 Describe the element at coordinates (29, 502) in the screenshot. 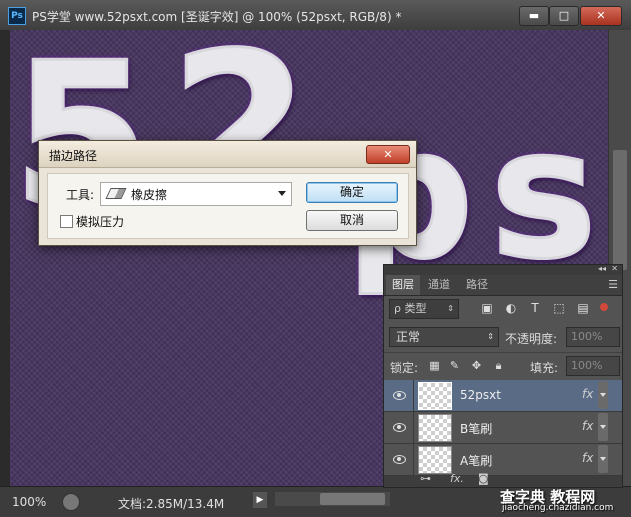

I see `zoom-level: 100%` at that location.